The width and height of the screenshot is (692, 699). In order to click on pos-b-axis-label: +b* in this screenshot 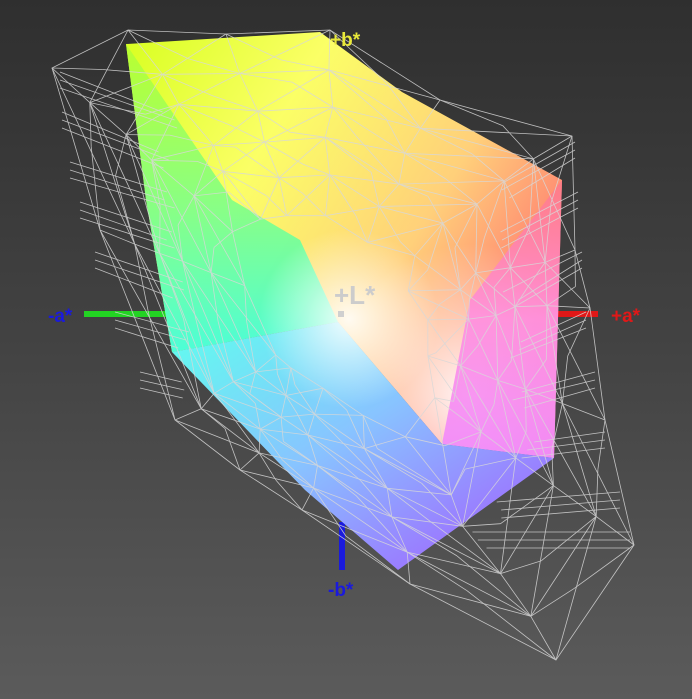, I will do `click(345, 40)`.